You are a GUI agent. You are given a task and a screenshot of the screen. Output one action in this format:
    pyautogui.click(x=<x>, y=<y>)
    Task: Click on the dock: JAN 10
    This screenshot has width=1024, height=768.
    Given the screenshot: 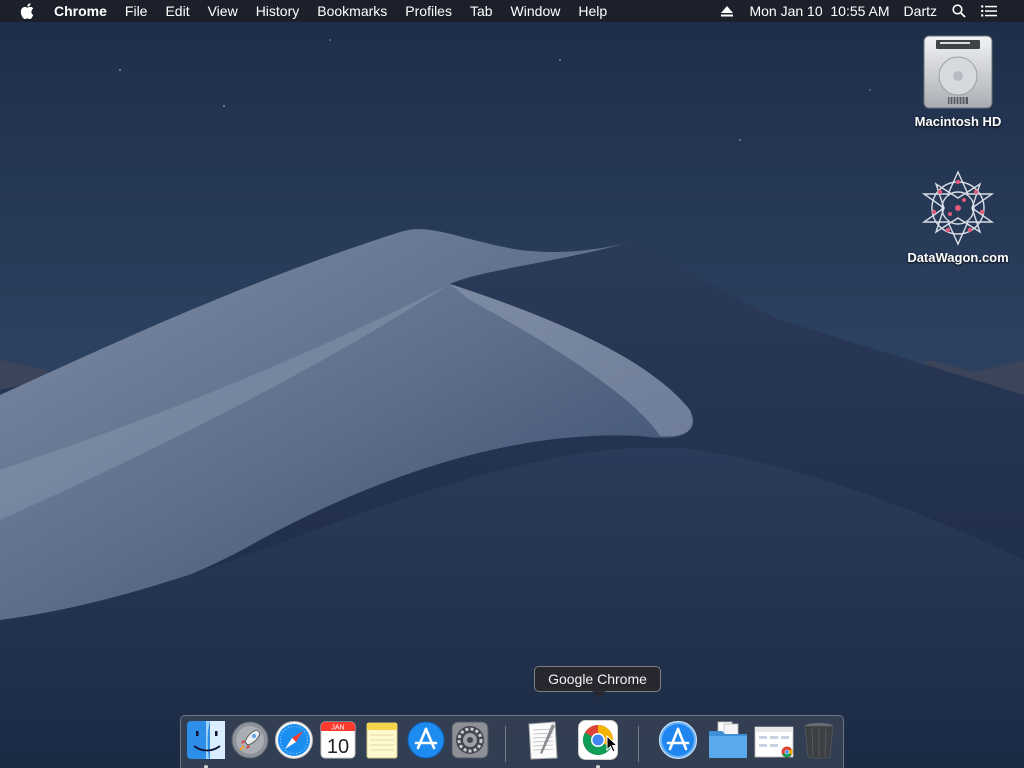 What is the action you would take?
    pyautogui.click(x=512, y=741)
    